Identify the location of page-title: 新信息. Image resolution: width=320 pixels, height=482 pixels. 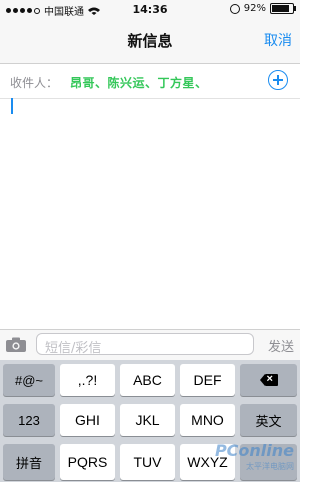
(150, 41).